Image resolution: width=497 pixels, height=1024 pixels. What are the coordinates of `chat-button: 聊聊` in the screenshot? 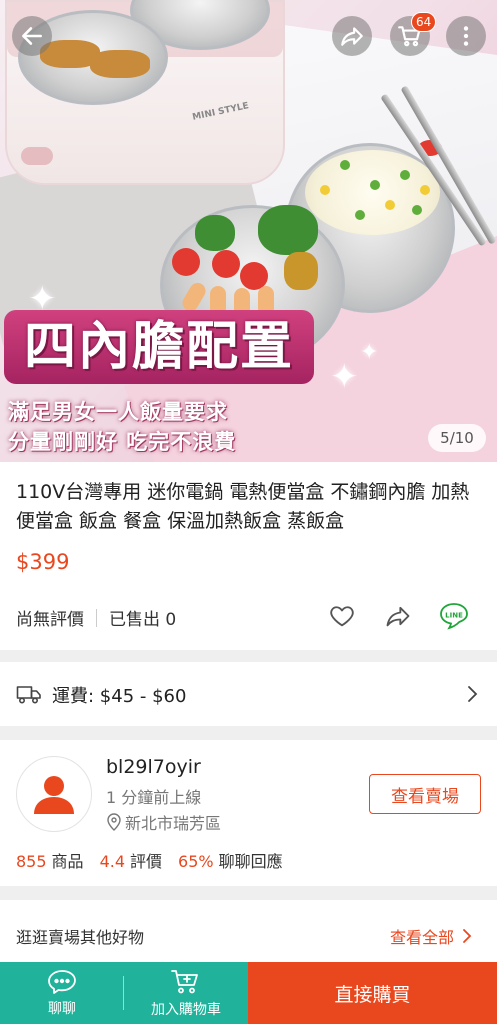 It's located at (62, 993).